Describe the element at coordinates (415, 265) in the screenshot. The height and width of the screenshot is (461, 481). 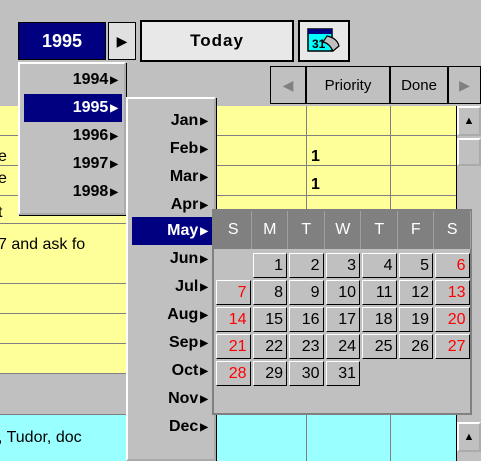
I see `calendar-day: 5` at that location.